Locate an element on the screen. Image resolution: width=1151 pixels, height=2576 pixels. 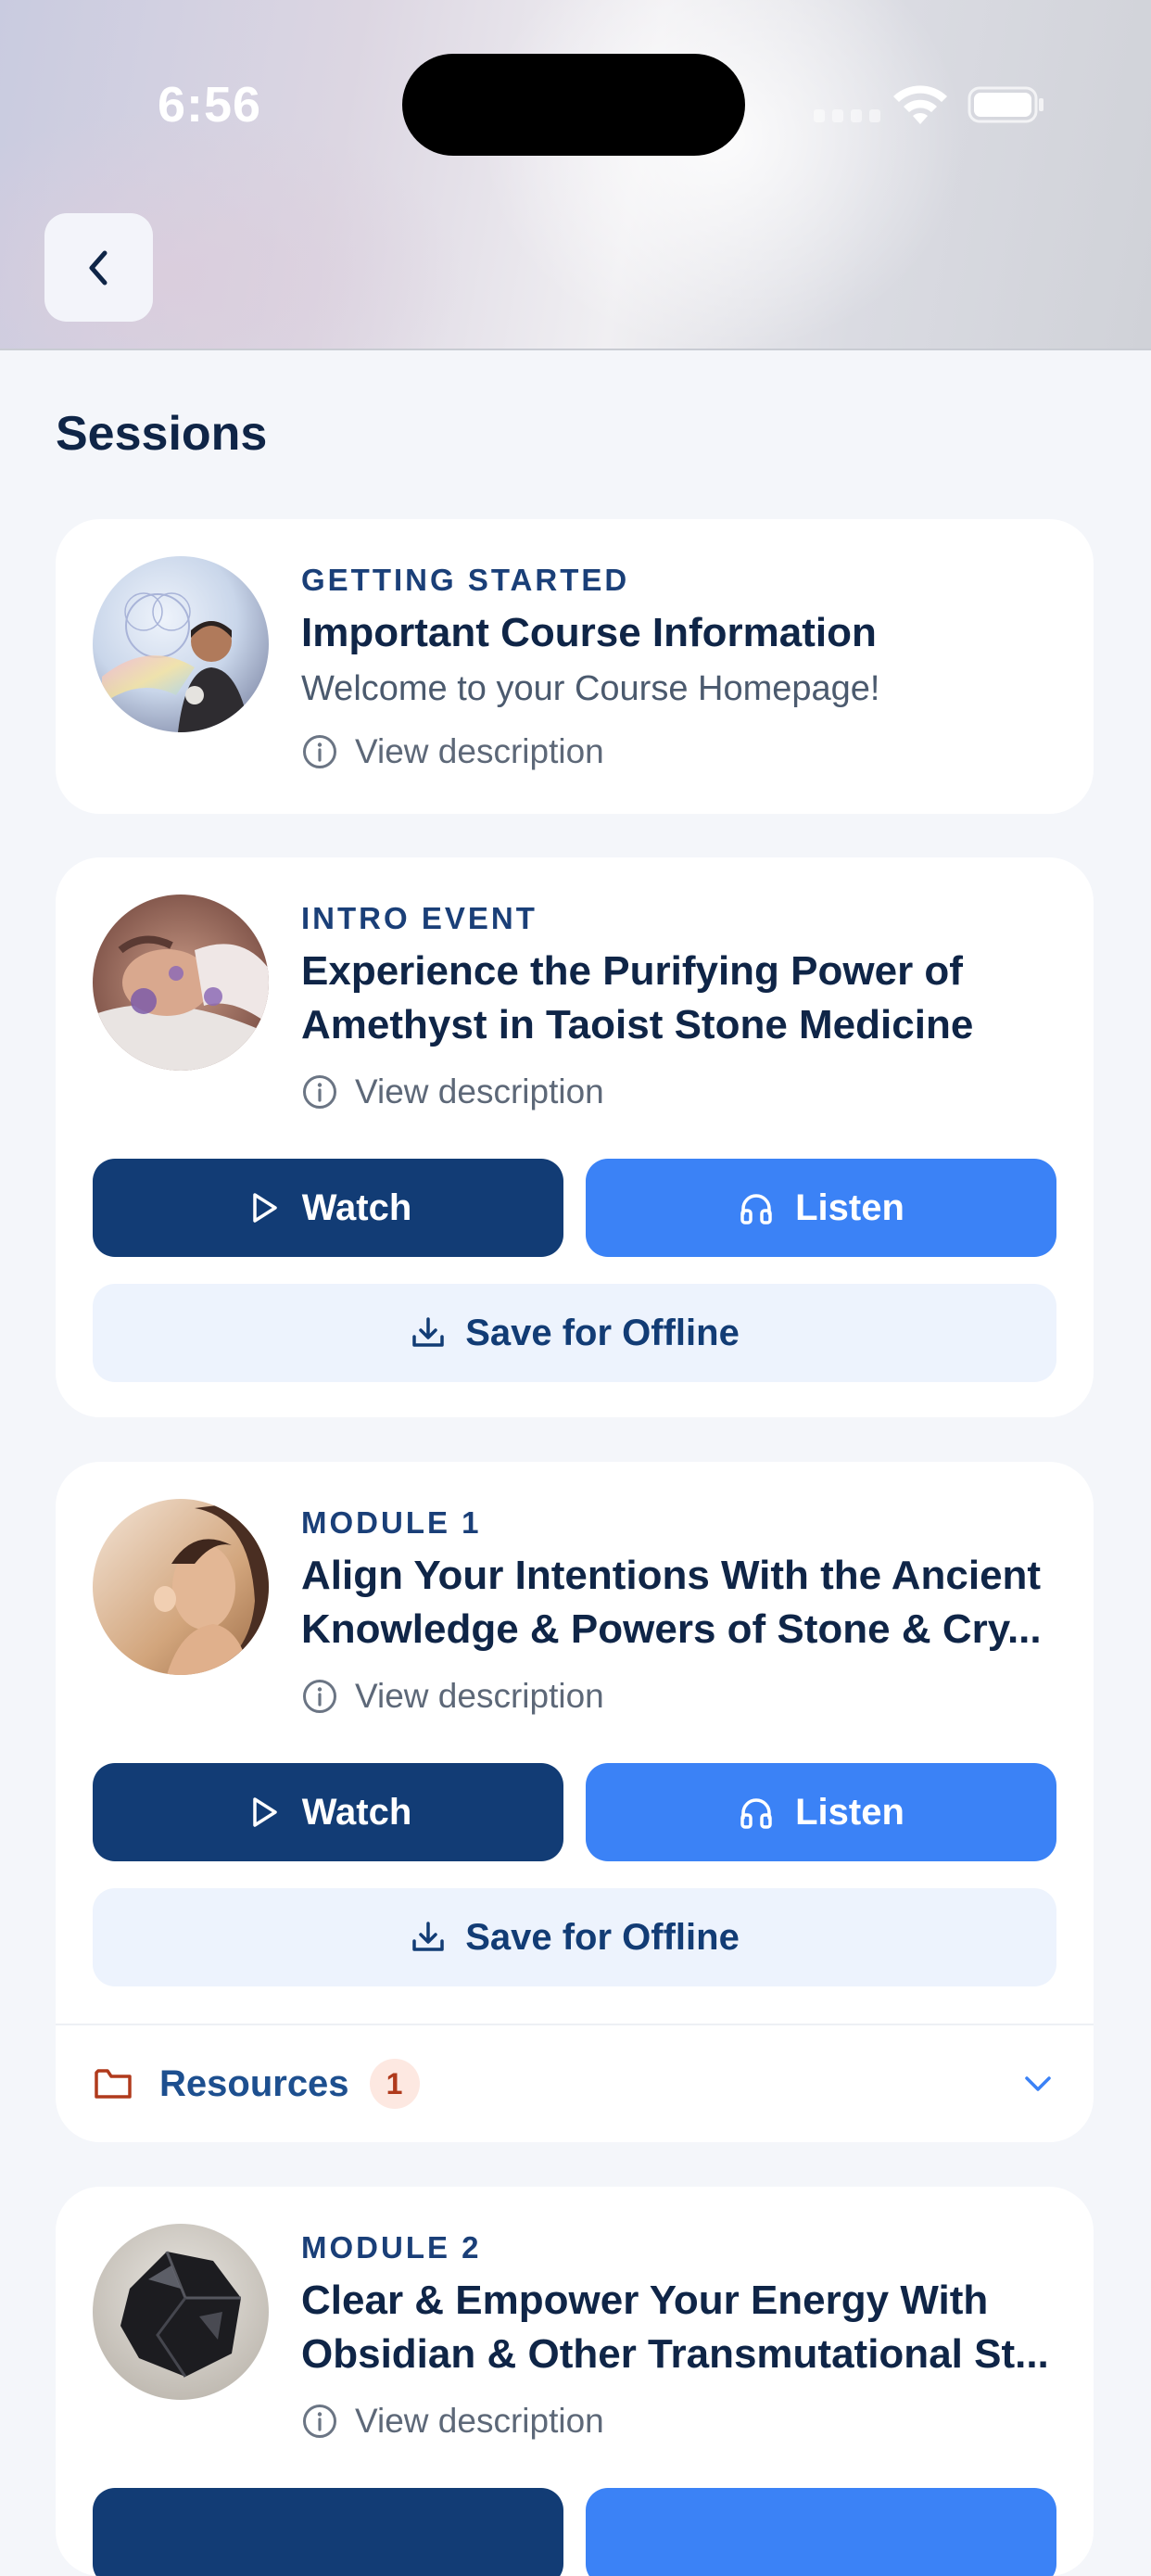
resources-label: Resources is located at coordinates (254, 2083).